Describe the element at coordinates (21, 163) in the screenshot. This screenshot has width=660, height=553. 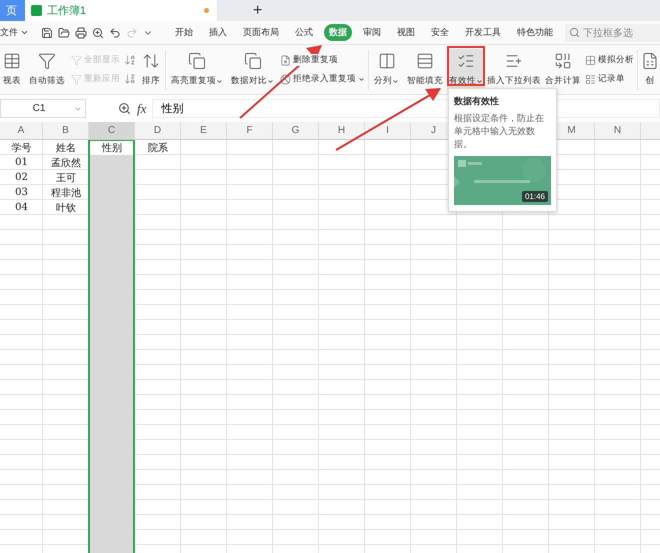
I see `table-cell-text: 01` at that location.